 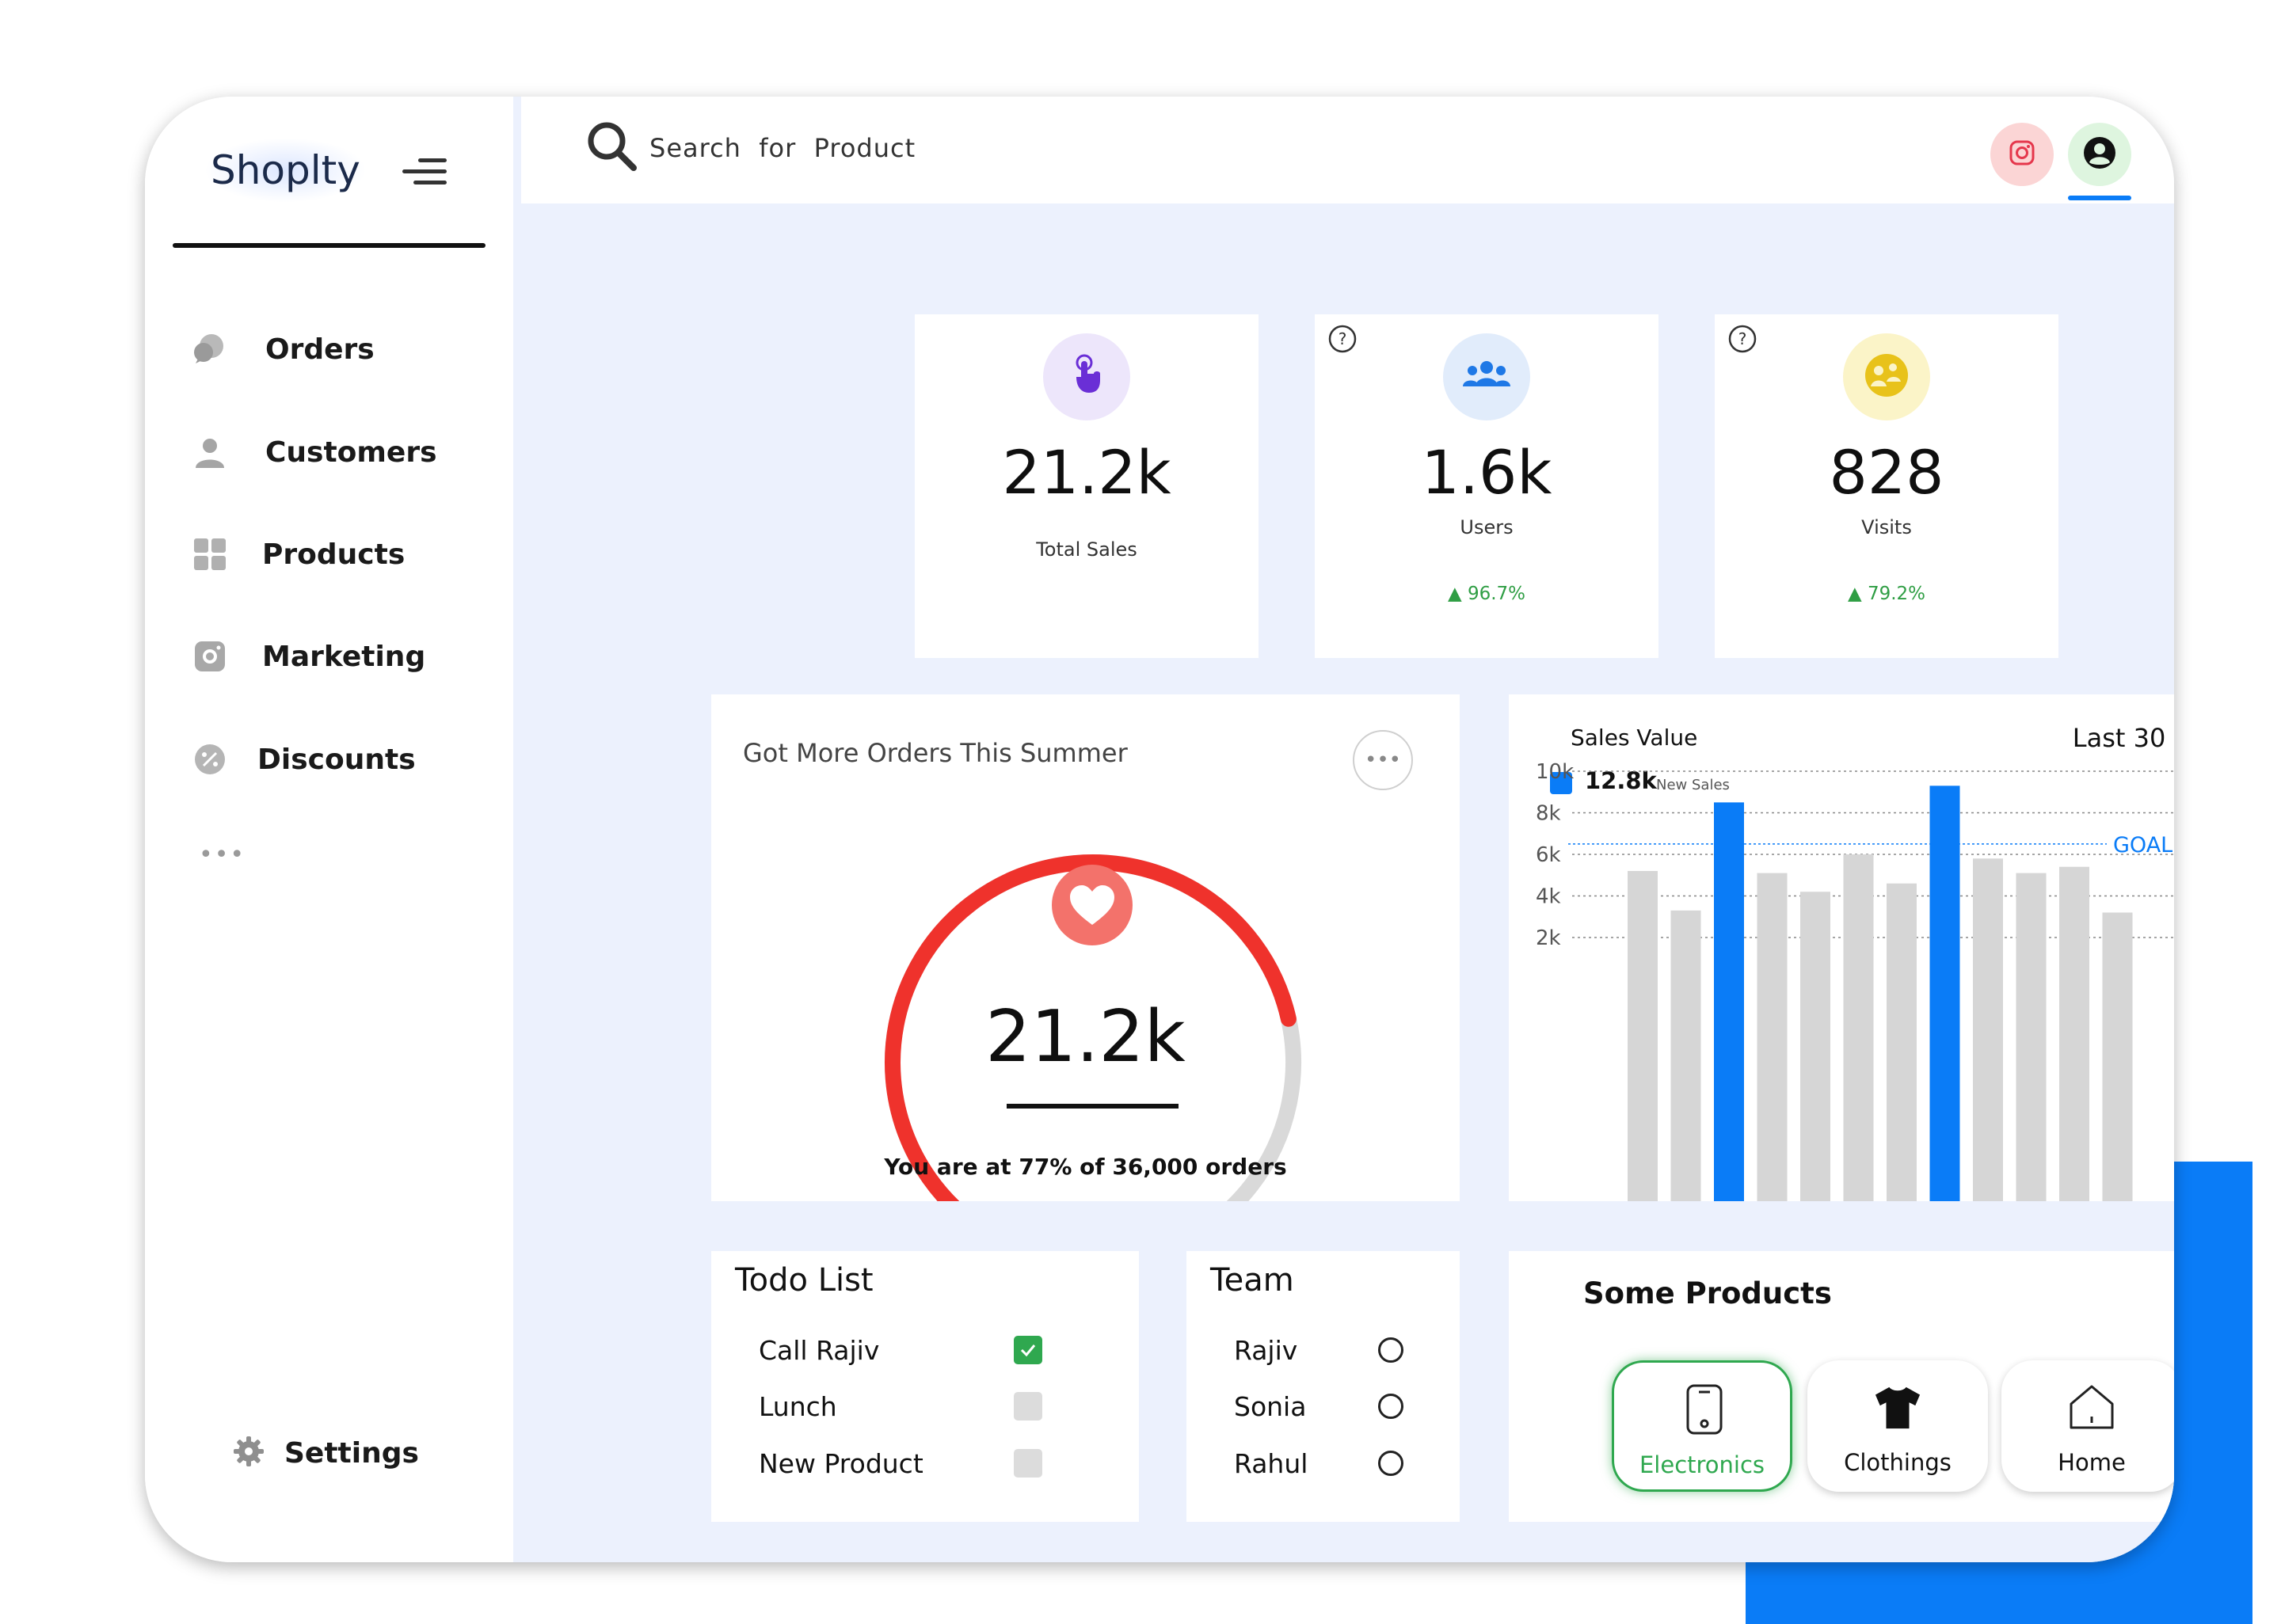 I want to click on user-icon, so click(x=209, y=452).